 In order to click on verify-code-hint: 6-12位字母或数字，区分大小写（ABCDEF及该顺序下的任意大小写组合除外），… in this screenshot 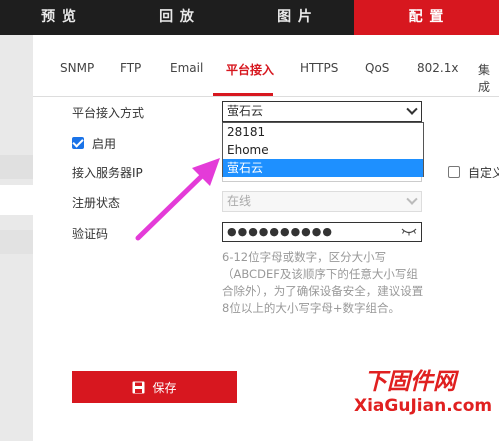, I will do `click(323, 282)`.